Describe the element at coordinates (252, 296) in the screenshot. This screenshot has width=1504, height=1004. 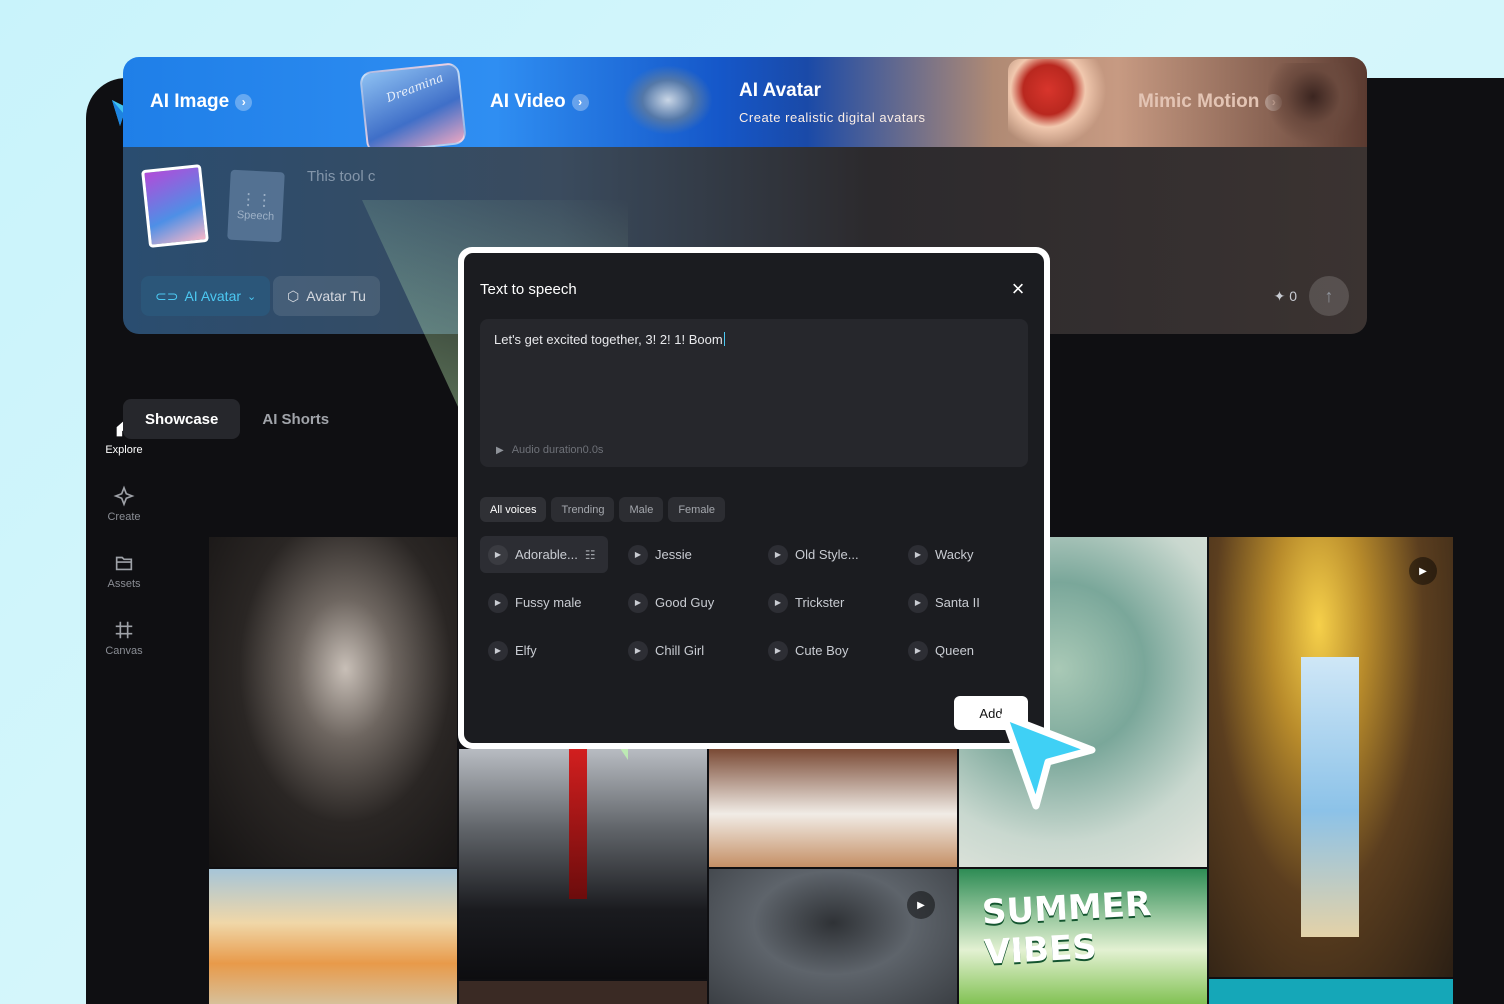
I see `chevron-down-icon: ⌄` at that location.